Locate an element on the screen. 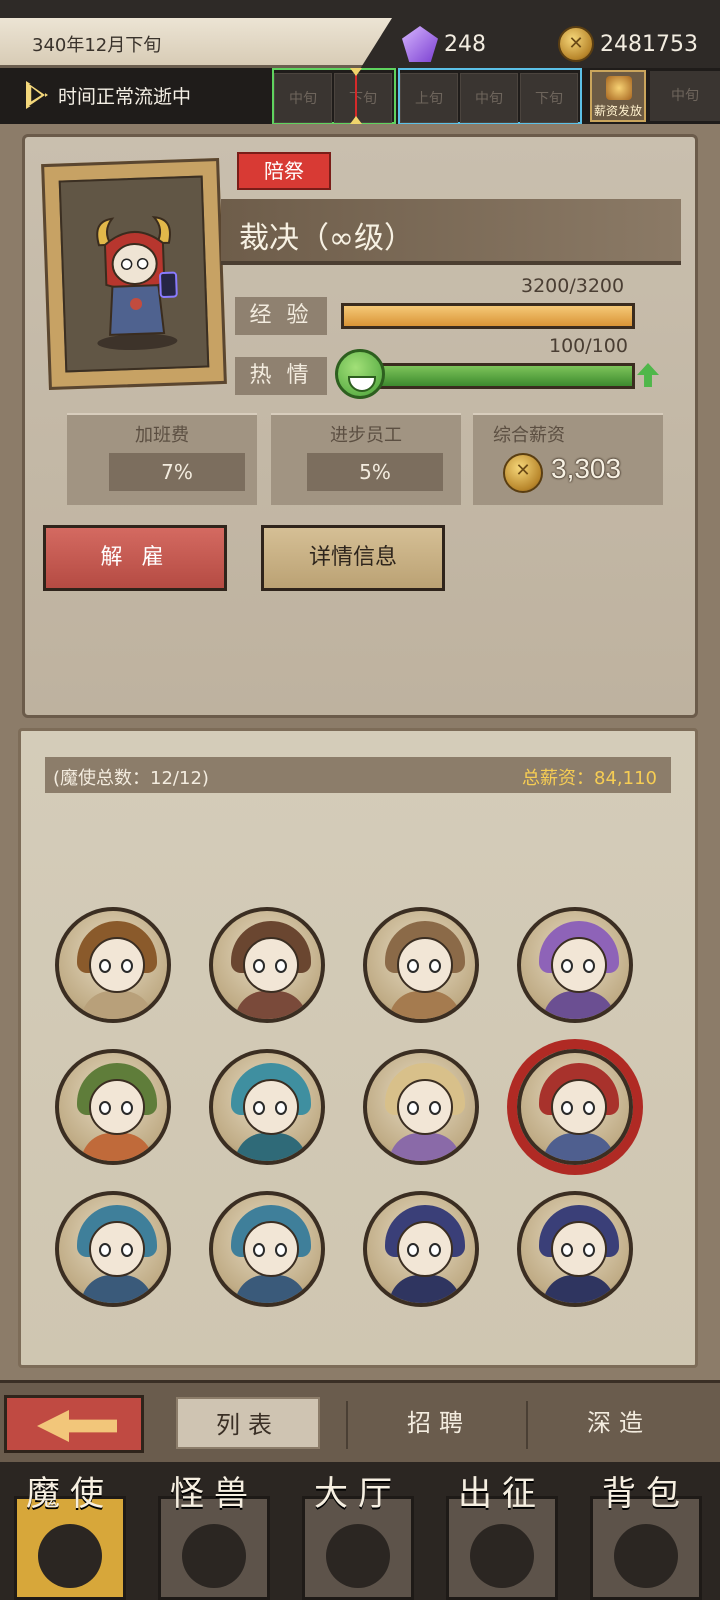 The width and height of the screenshot is (720, 1600). payday-chest-icon is located at coordinates (619, 88).